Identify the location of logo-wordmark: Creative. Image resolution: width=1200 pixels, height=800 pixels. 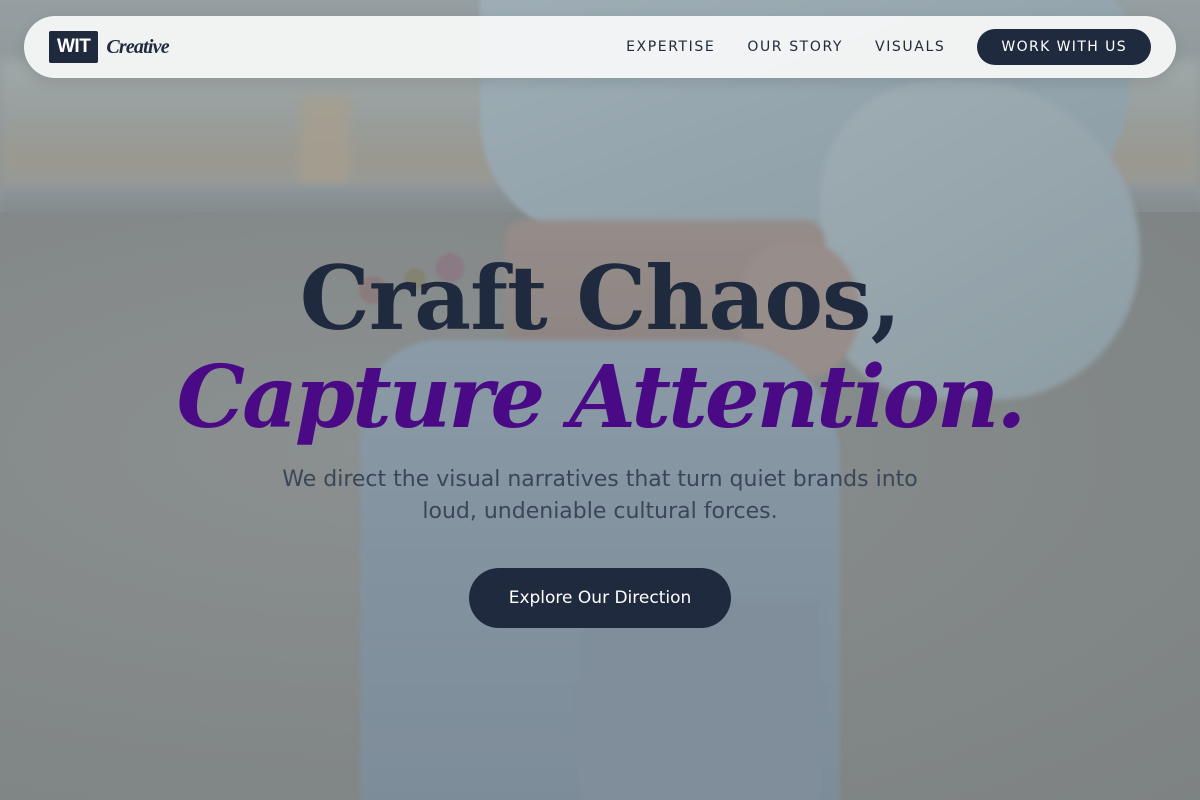
(137, 46).